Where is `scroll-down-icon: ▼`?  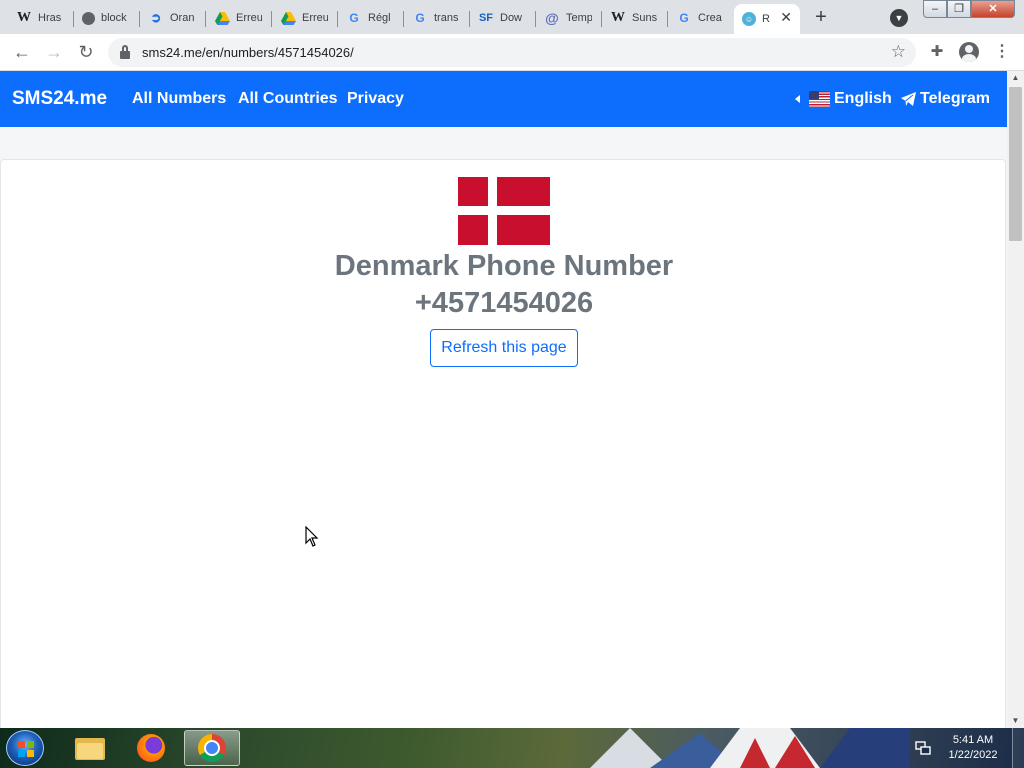
scroll-down-icon: ▼ is located at coordinates (1015, 721).